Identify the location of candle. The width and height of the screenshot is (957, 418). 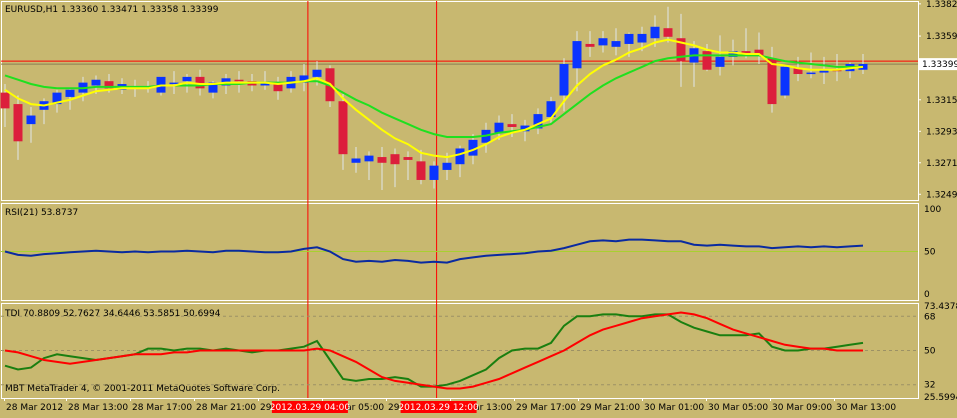
(785, 82).